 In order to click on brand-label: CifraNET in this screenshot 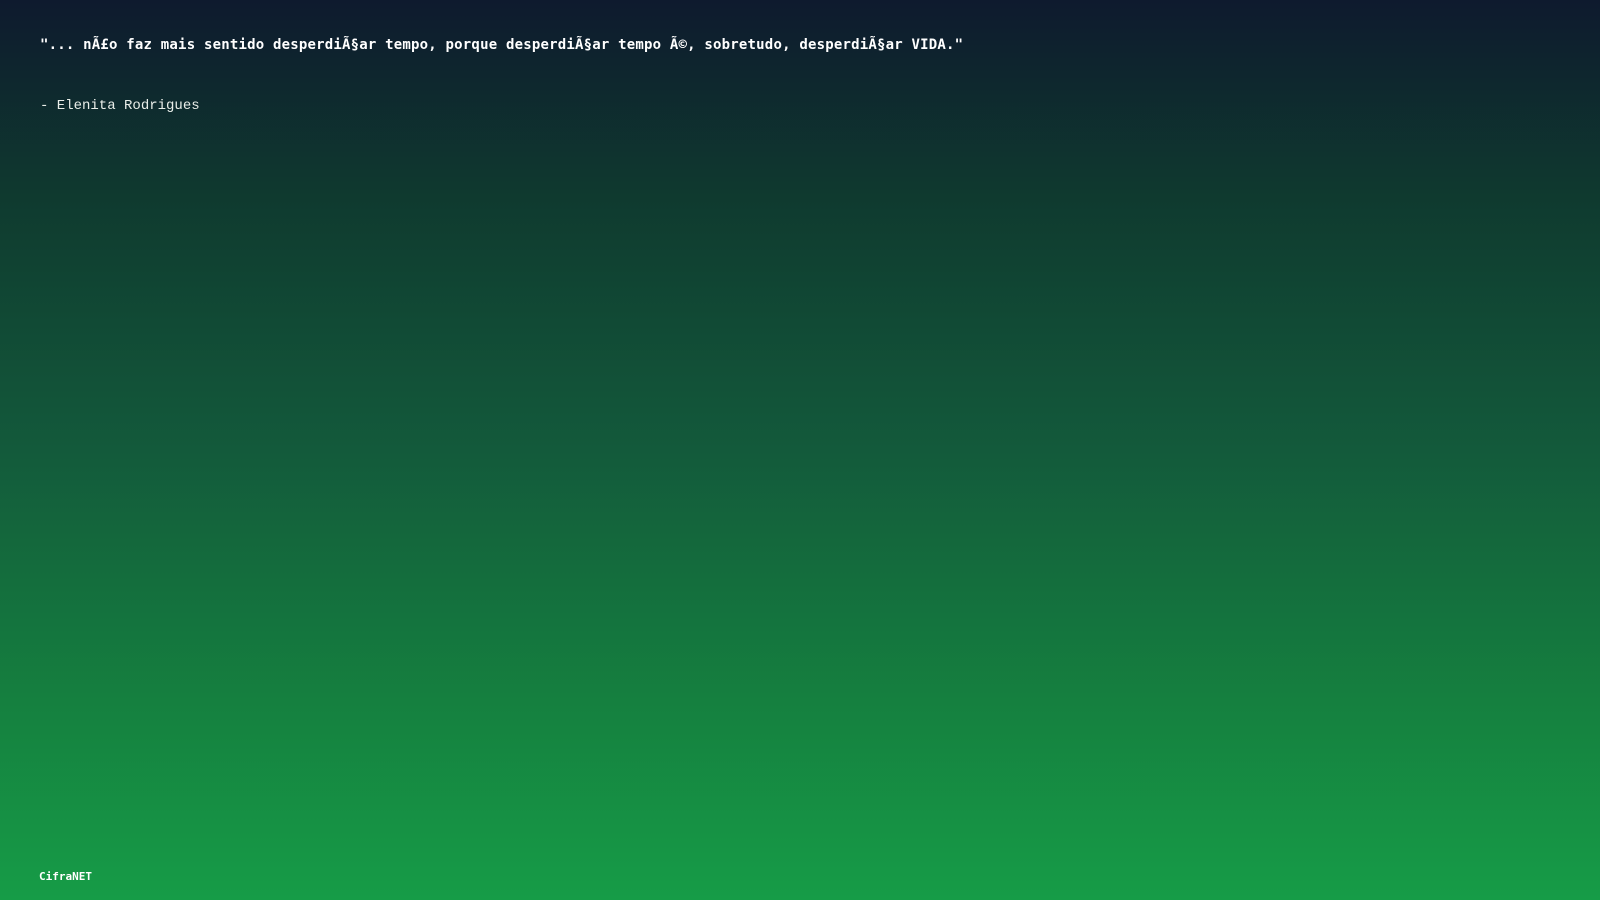, I will do `click(65, 876)`.